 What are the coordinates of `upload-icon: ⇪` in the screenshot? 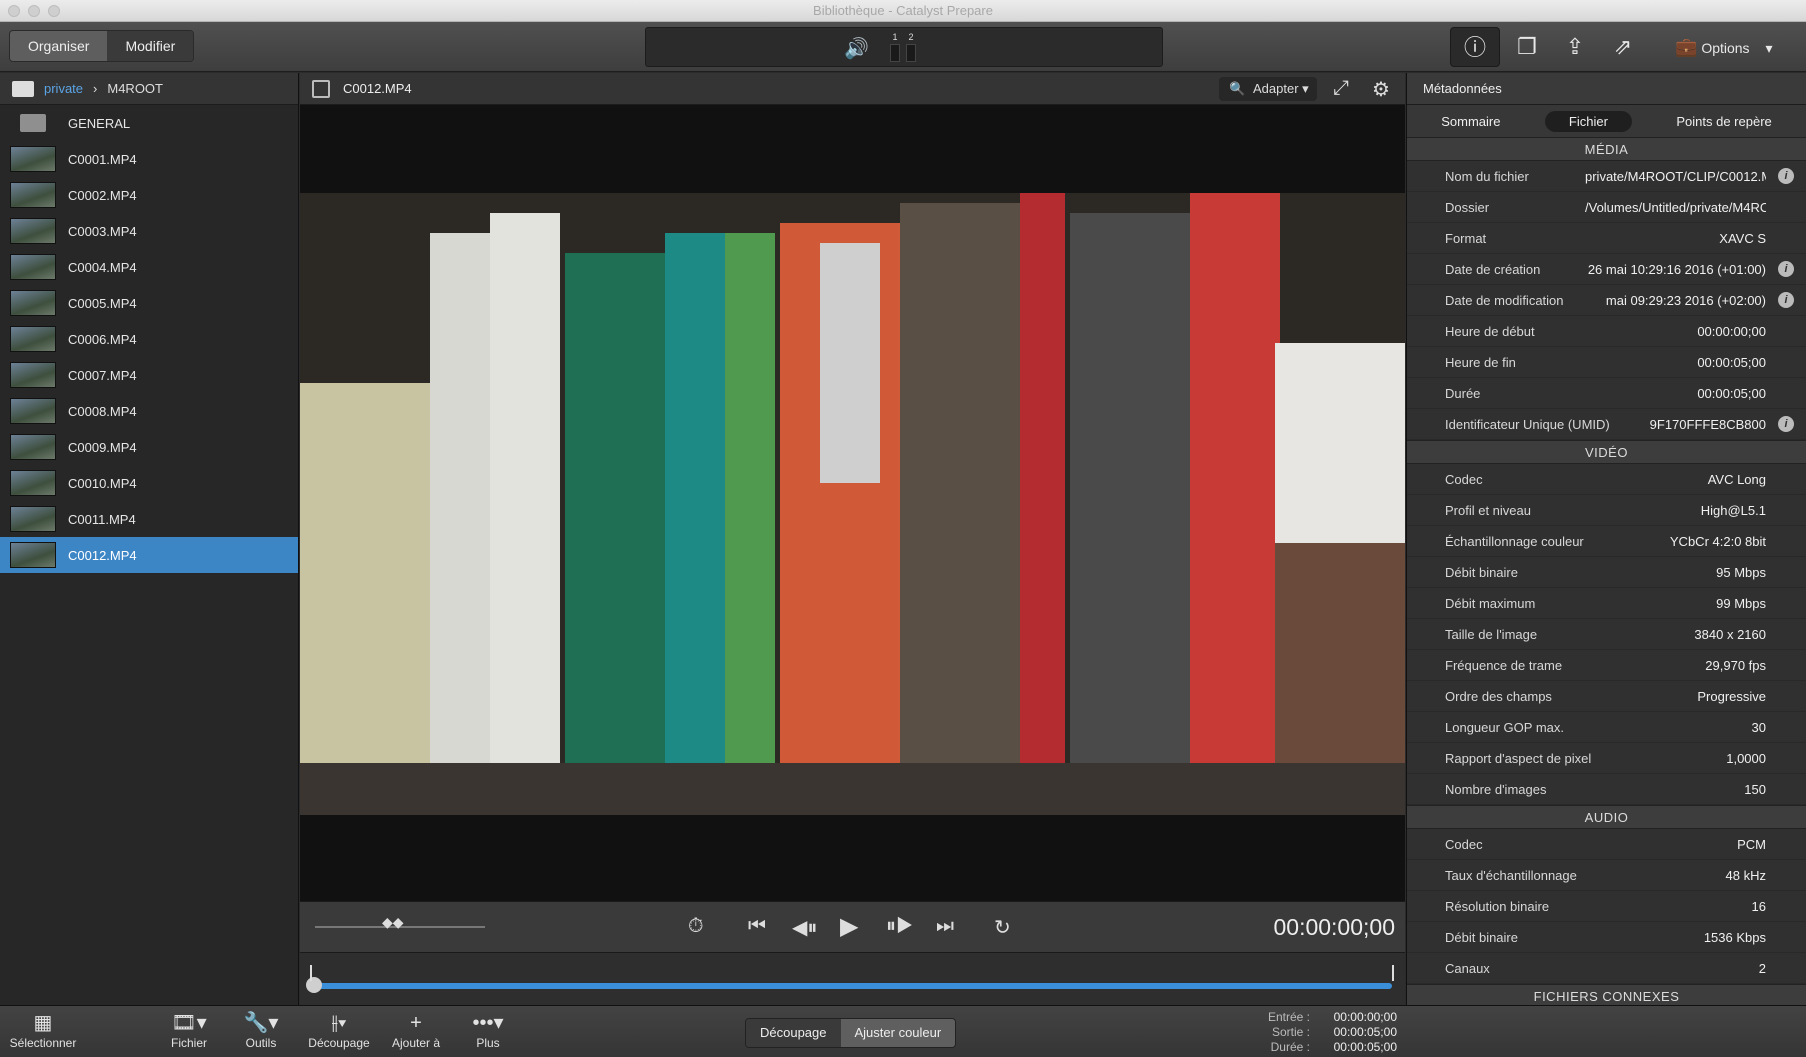 It's located at (1575, 47).